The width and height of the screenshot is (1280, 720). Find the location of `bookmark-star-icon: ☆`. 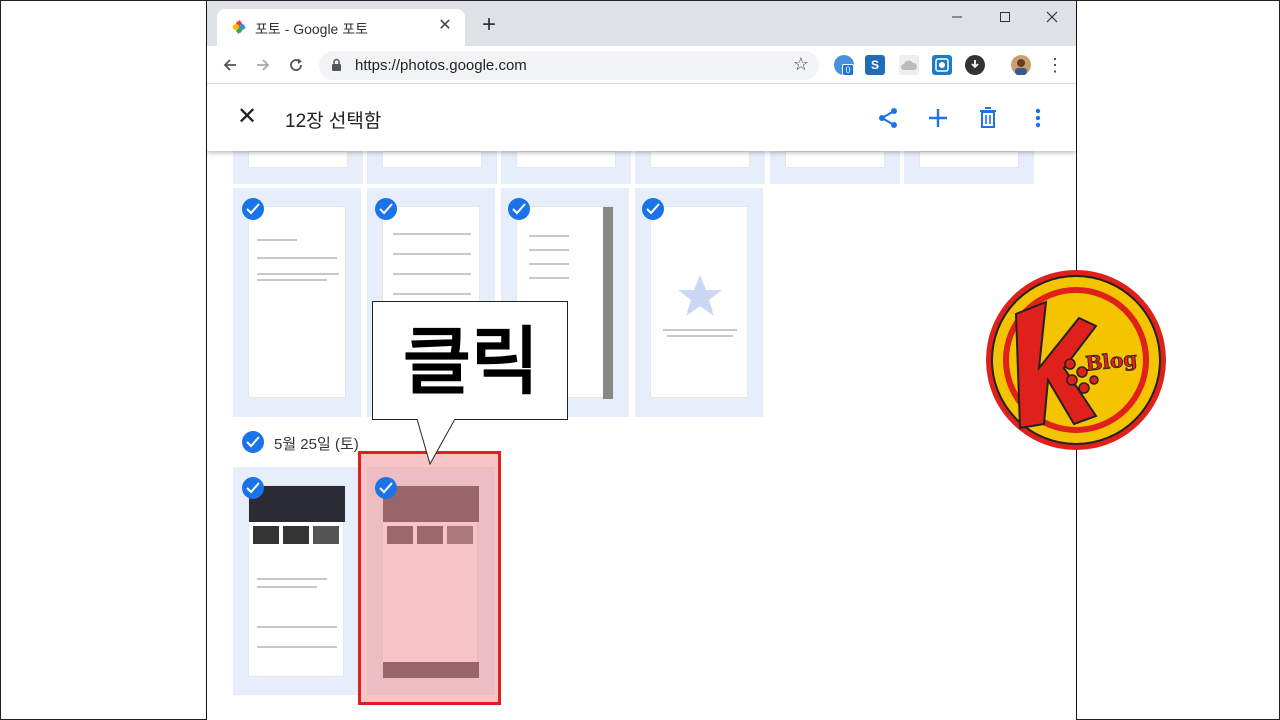

bookmark-star-icon: ☆ is located at coordinates (801, 64).